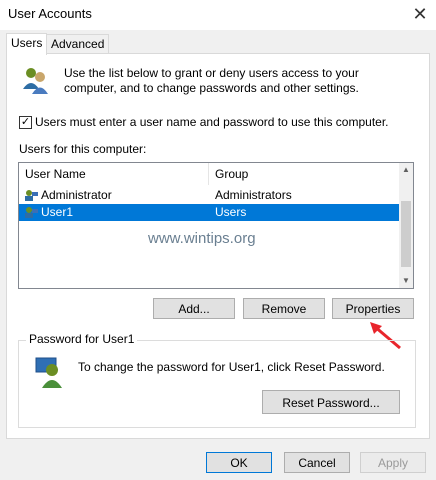 Image resolution: width=436 pixels, height=480 pixels. Describe the element at coordinates (35, 81) in the screenshot. I see `users-icon` at that location.